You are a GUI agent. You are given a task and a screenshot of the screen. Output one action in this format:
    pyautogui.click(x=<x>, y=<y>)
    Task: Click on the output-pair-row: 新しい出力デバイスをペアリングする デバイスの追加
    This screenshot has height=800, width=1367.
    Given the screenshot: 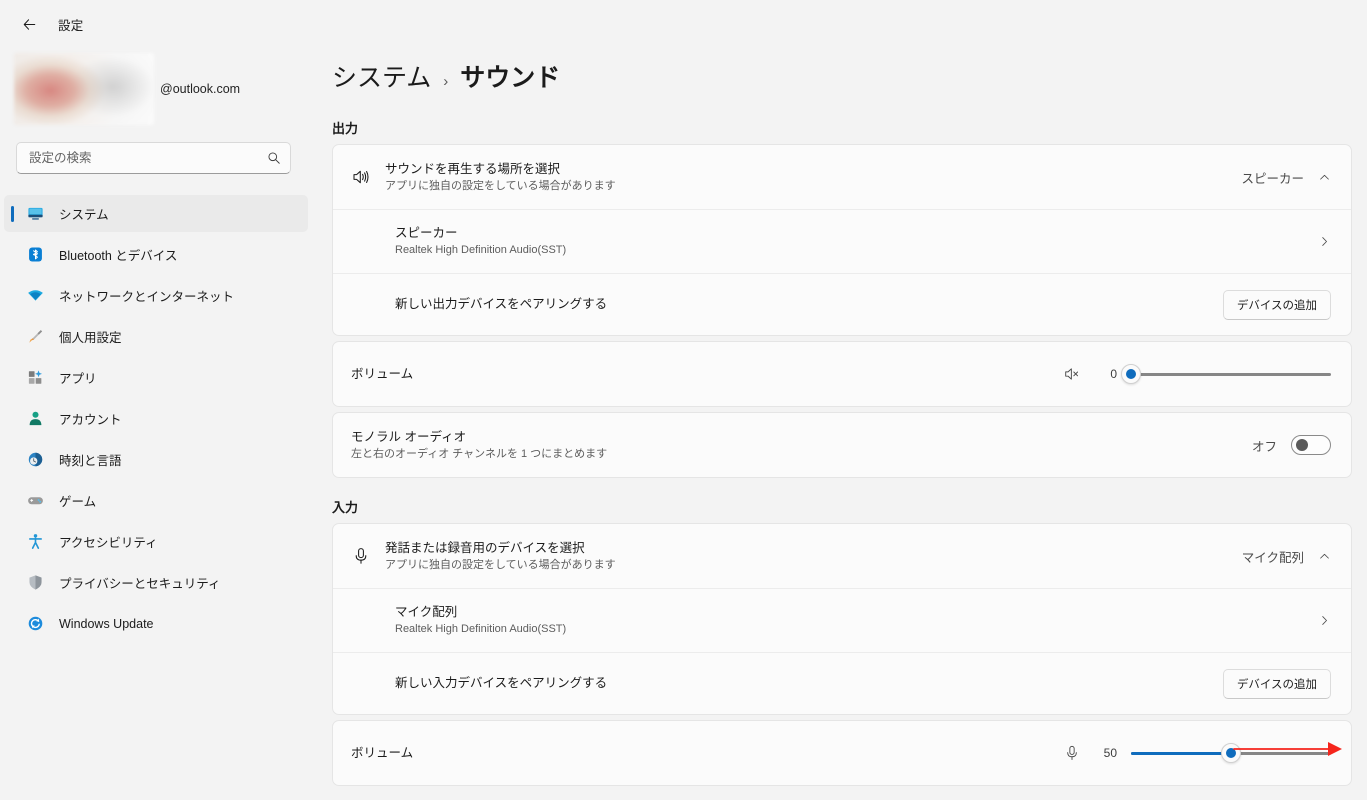 What is the action you would take?
    pyautogui.click(x=842, y=304)
    